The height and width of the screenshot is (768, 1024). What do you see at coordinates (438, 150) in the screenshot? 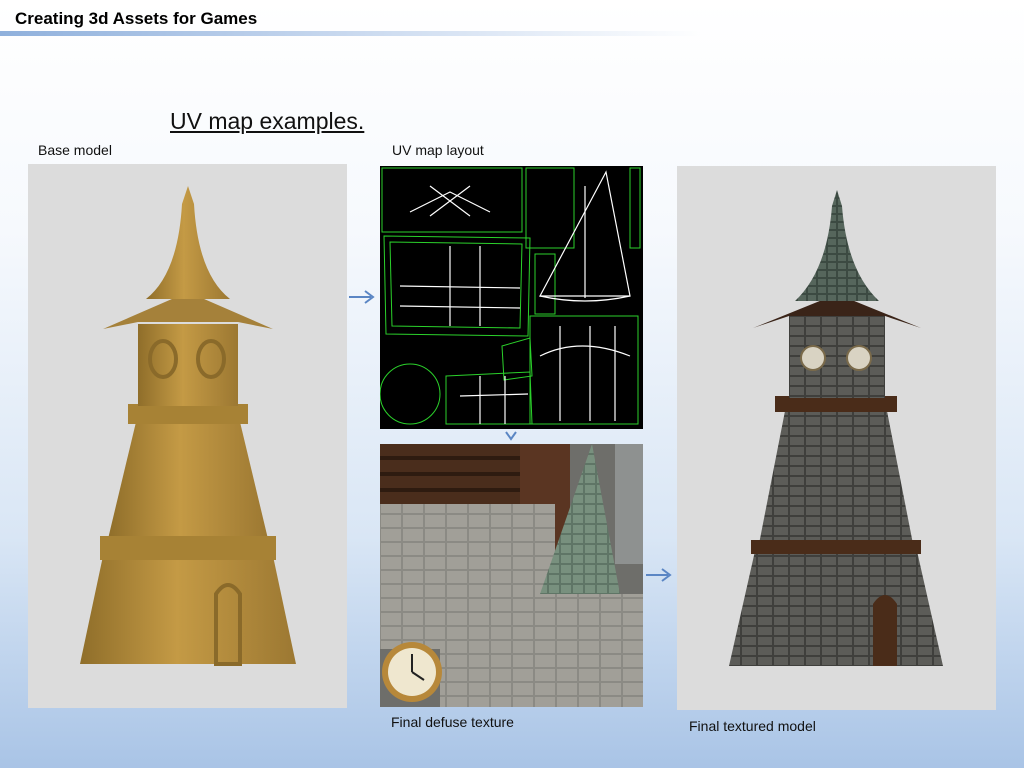
I see `caption-uv-layout: UV map layout` at bounding box center [438, 150].